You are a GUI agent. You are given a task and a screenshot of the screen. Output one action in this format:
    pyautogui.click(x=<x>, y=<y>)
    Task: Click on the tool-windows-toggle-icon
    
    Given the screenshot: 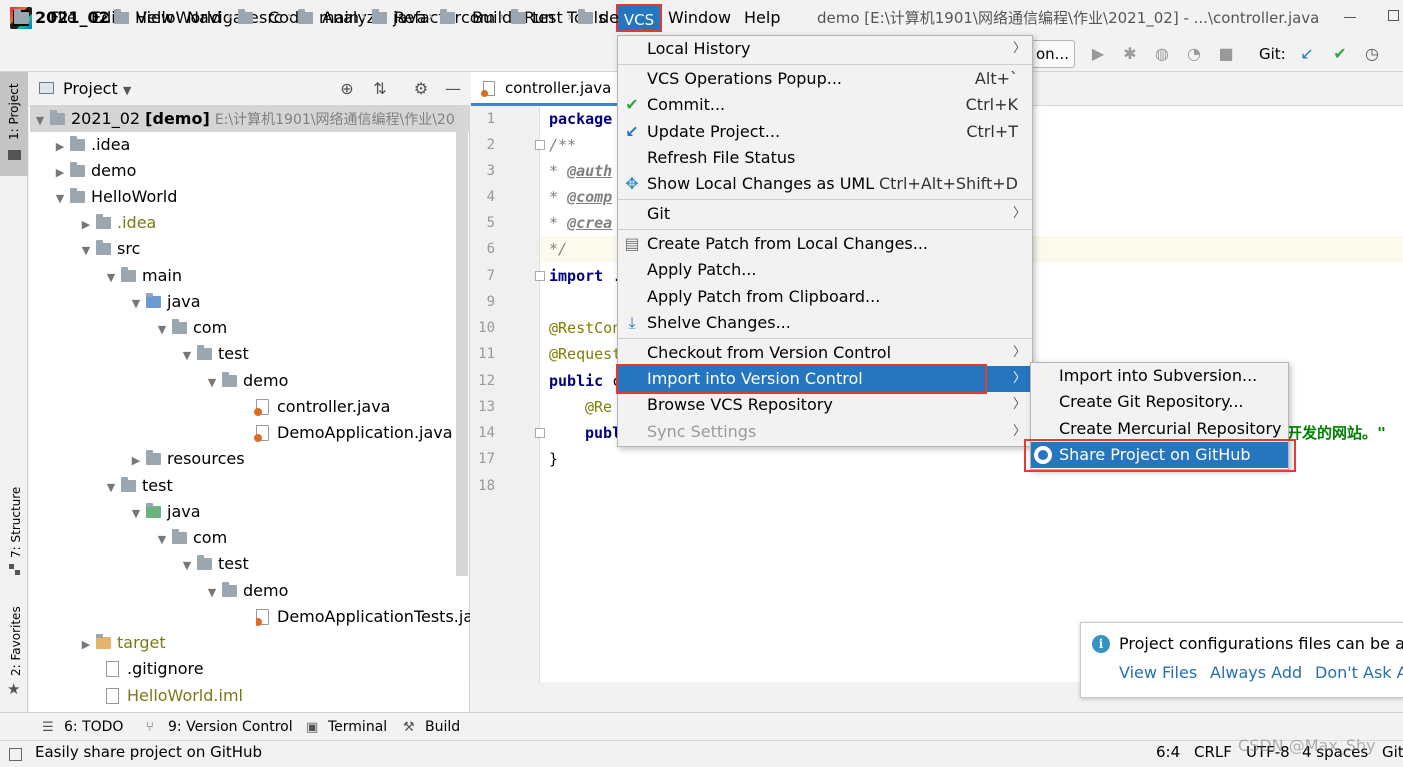 What is the action you would take?
    pyautogui.click(x=15, y=754)
    